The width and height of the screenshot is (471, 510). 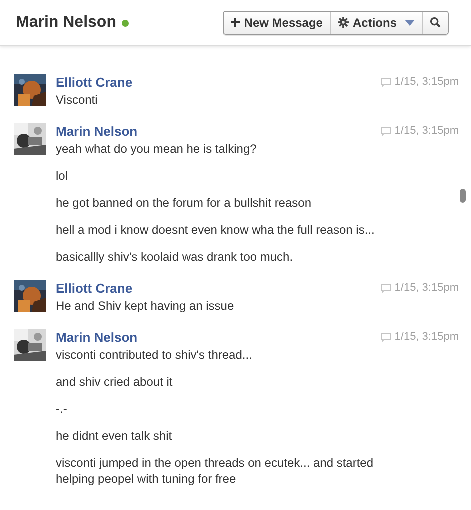 What do you see at coordinates (146, 306) in the screenshot?
I see `message-text: He and Shiv kept having an issue` at bounding box center [146, 306].